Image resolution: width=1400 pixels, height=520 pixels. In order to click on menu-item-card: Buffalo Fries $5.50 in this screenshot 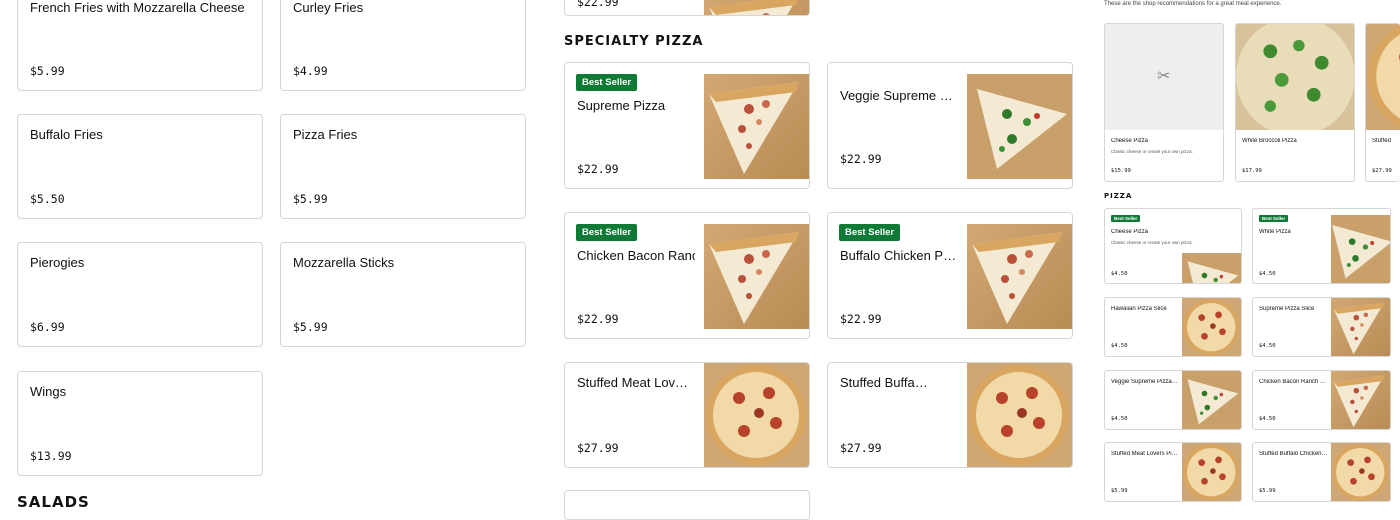, I will do `click(140, 166)`.